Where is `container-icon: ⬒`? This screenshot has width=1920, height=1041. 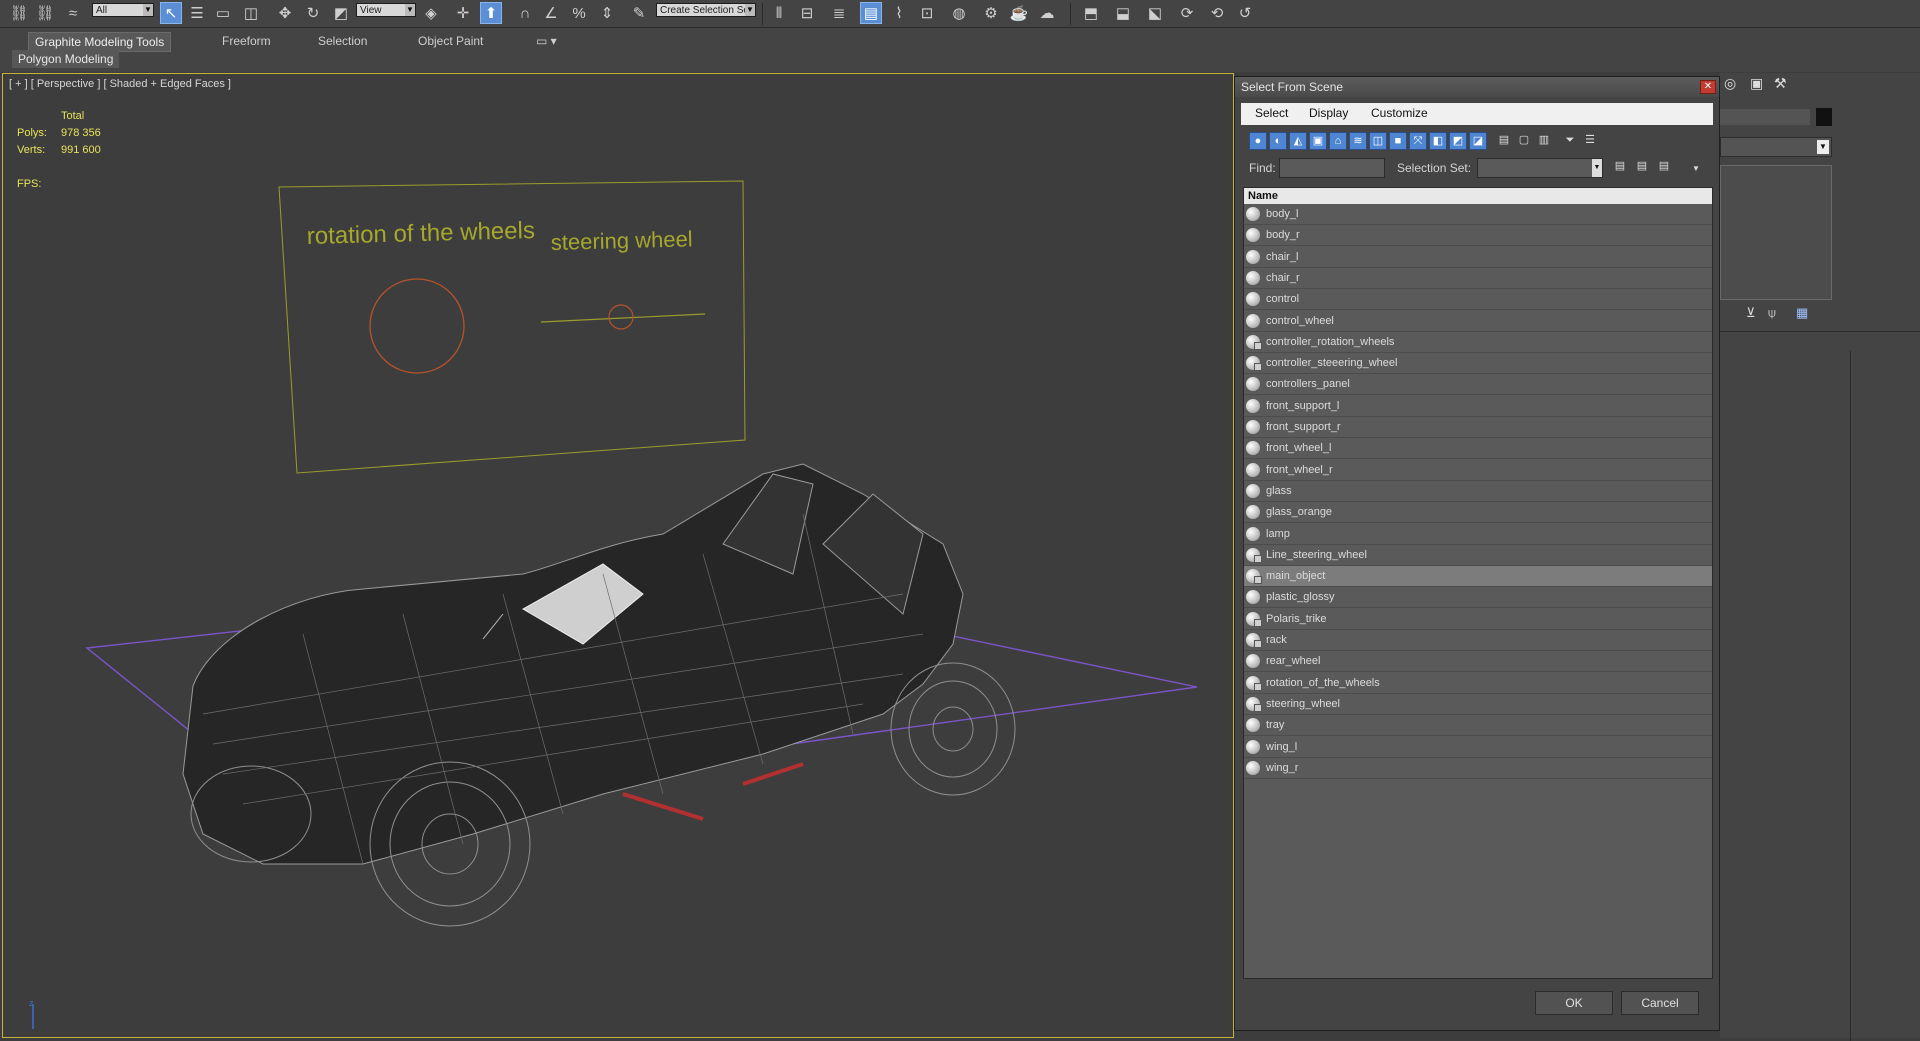 container-icon: ⬒ is located at coordinates (1091, 13).